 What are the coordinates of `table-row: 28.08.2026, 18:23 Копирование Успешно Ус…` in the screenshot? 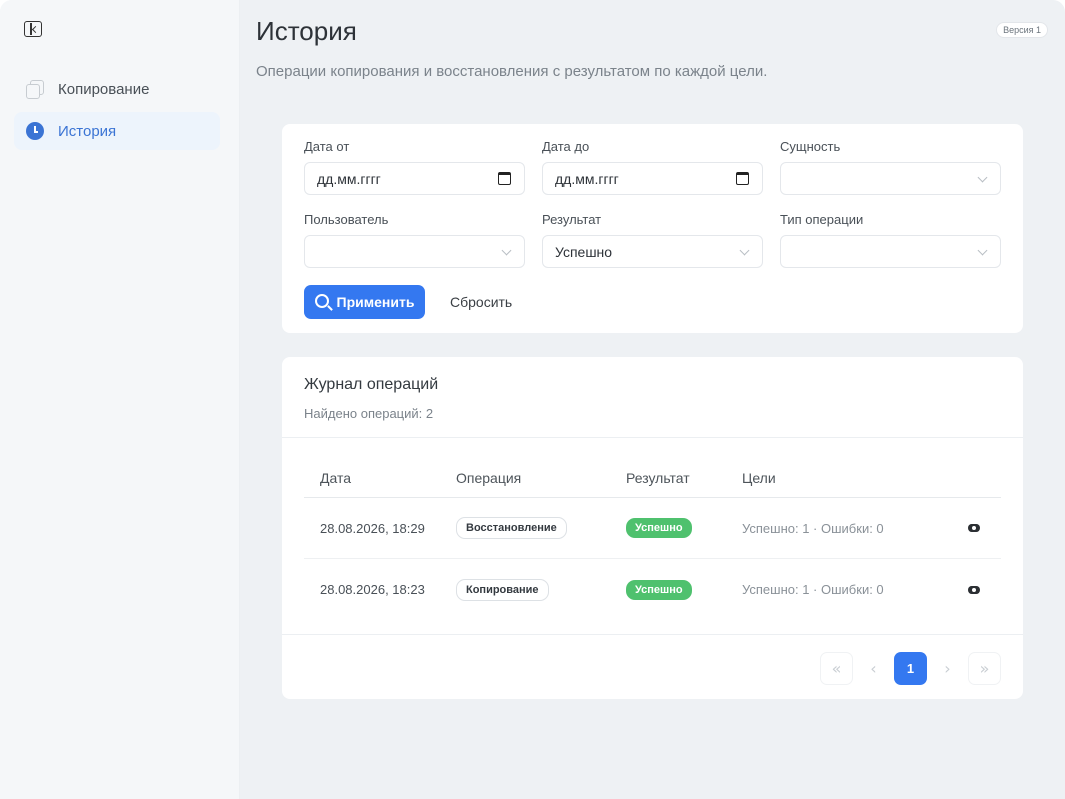 It's located at (652, 589).